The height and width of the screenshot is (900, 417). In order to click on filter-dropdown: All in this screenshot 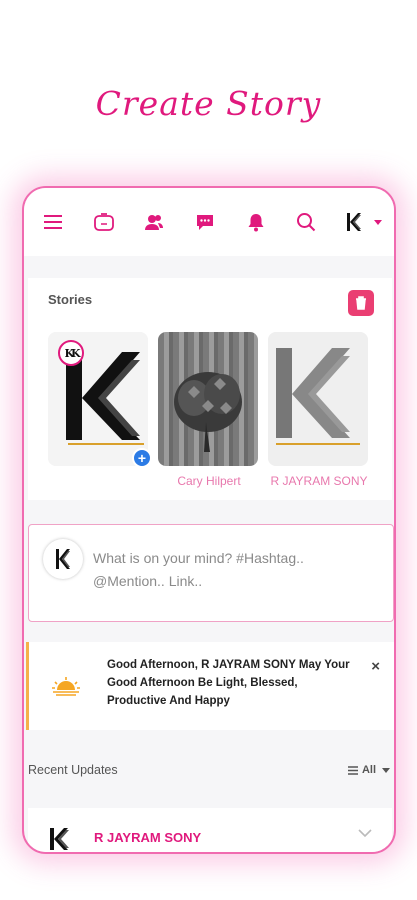, I will do `click(368, 770)`.